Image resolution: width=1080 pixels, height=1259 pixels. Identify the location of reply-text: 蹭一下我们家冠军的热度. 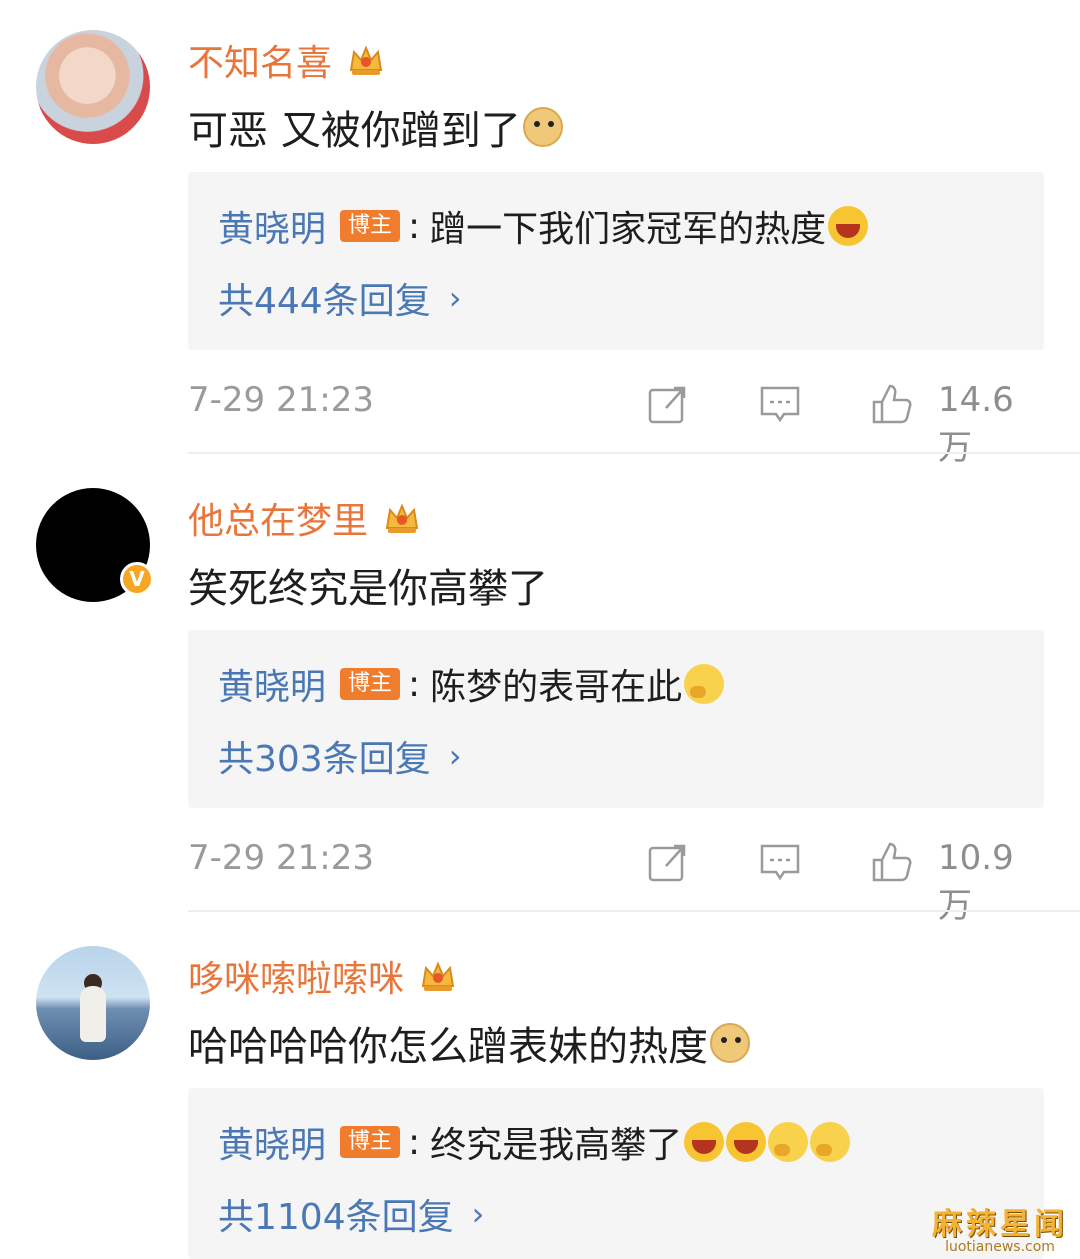
(628, 229).